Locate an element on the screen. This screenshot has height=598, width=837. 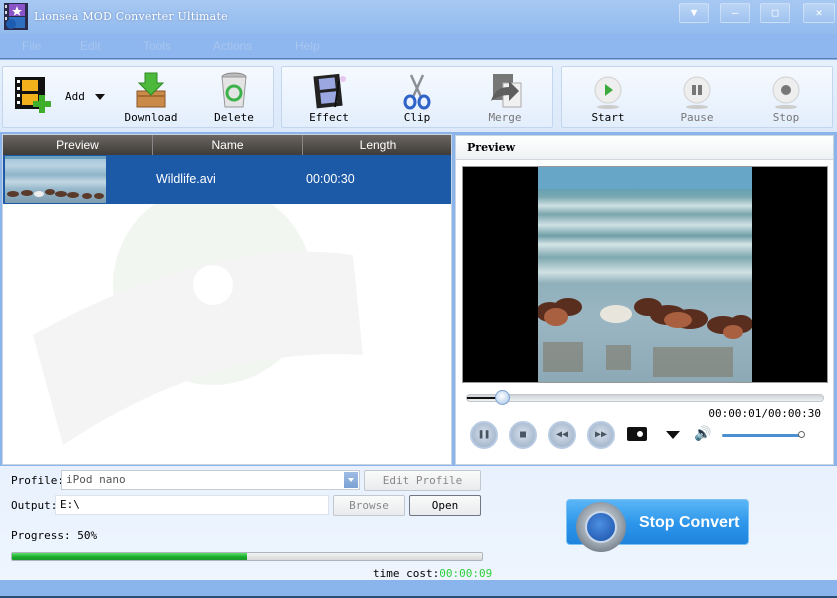
open-button: Open is located at coordinates (445, 505).